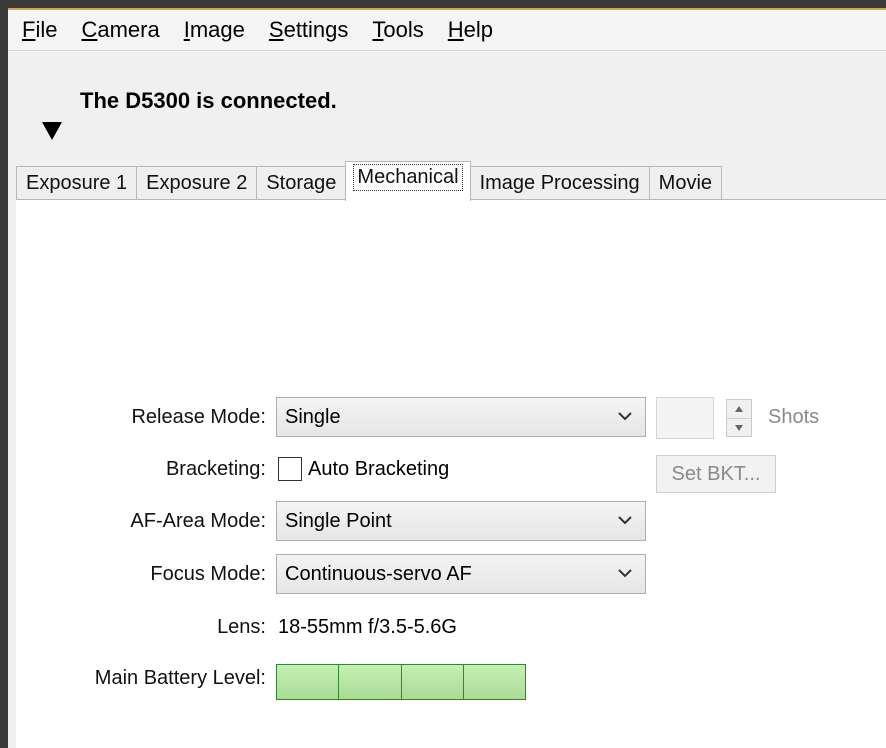 The image size is (886, 748). Describe the element at coordinates (378, 469) in the screenshot. I see `auto-bracketing-label: Auto Bracketing` at that location.